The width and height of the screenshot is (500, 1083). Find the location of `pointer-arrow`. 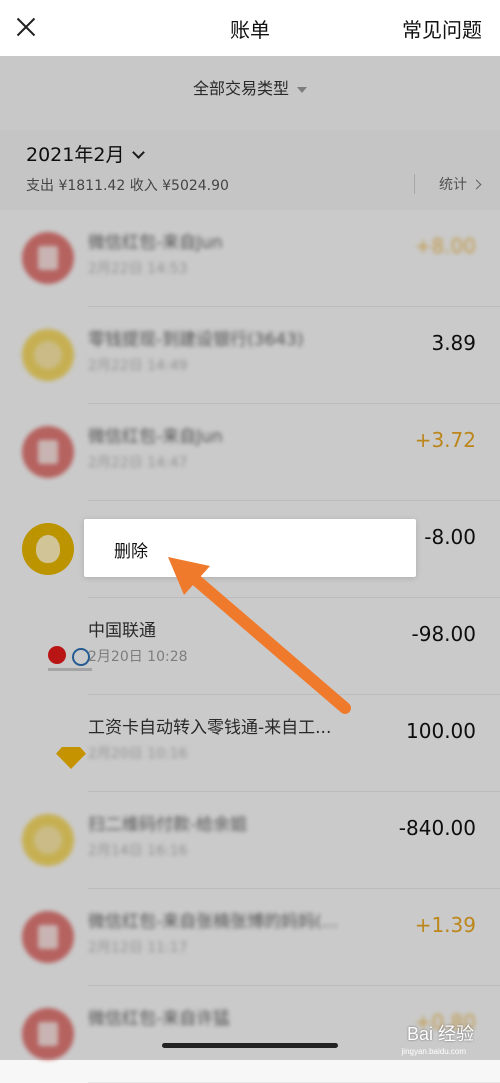

pointer-arrow is located at coordinates (259, 635).